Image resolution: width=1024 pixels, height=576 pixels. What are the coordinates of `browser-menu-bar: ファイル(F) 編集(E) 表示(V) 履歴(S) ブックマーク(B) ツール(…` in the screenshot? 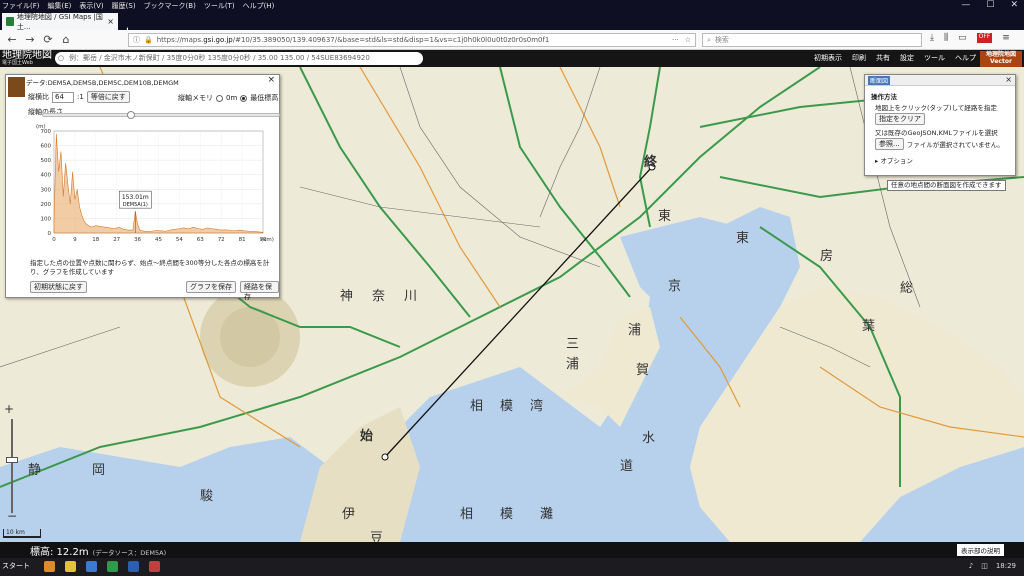 It's located at (138, 6).